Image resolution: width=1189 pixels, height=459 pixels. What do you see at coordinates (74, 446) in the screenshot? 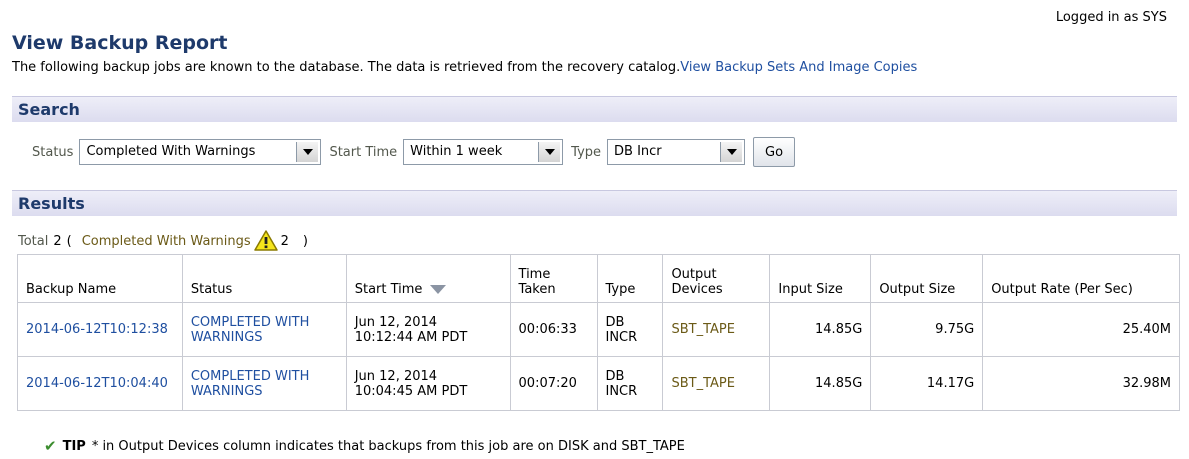
I see `tip-label: TIP` at bounding box center [74, 446].